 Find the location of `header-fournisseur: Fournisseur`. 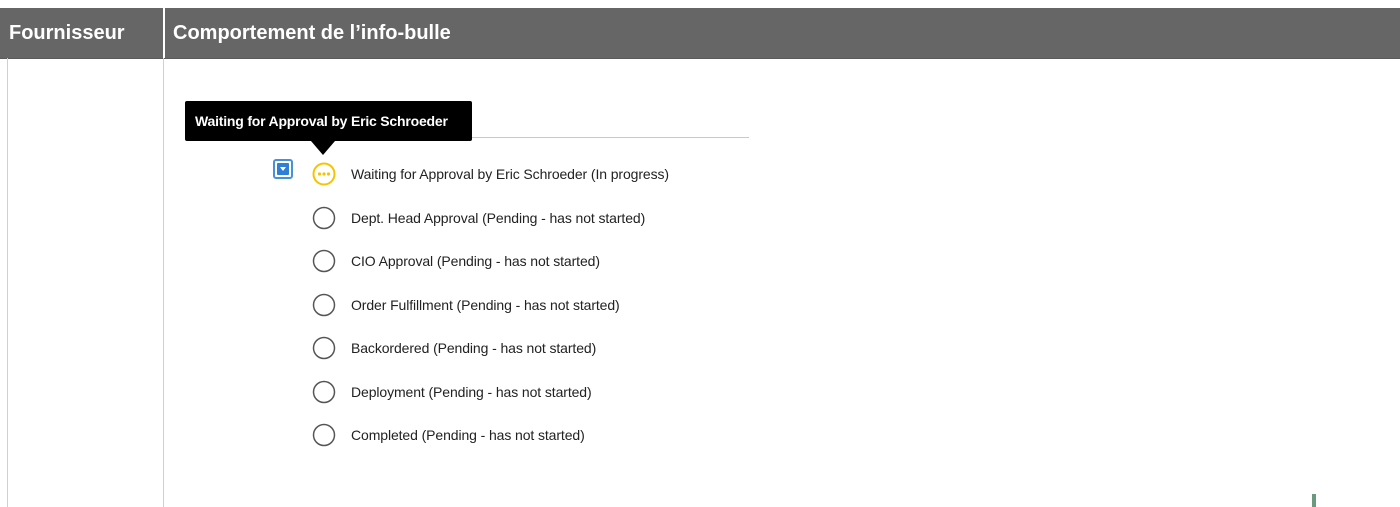

header-fournisseur: Fournisseur is located at coordinates (67, 33).